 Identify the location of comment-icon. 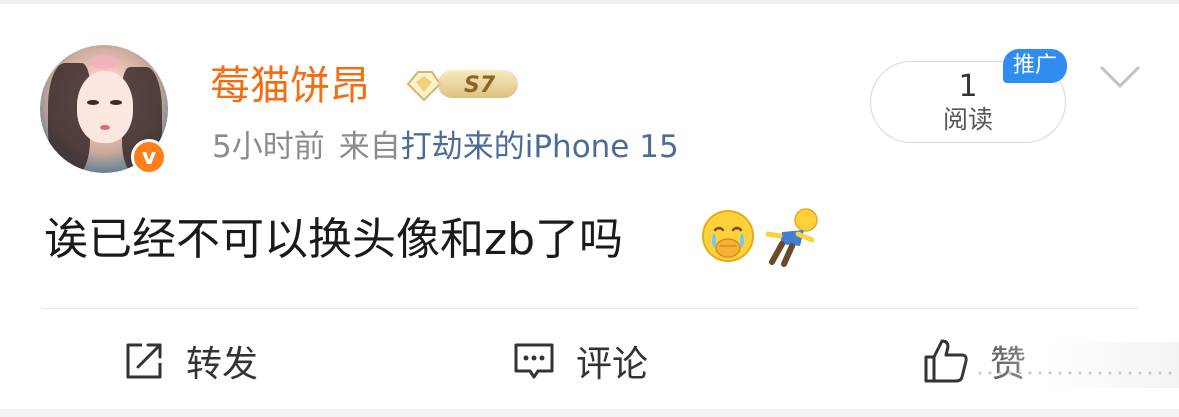
(534, 361).